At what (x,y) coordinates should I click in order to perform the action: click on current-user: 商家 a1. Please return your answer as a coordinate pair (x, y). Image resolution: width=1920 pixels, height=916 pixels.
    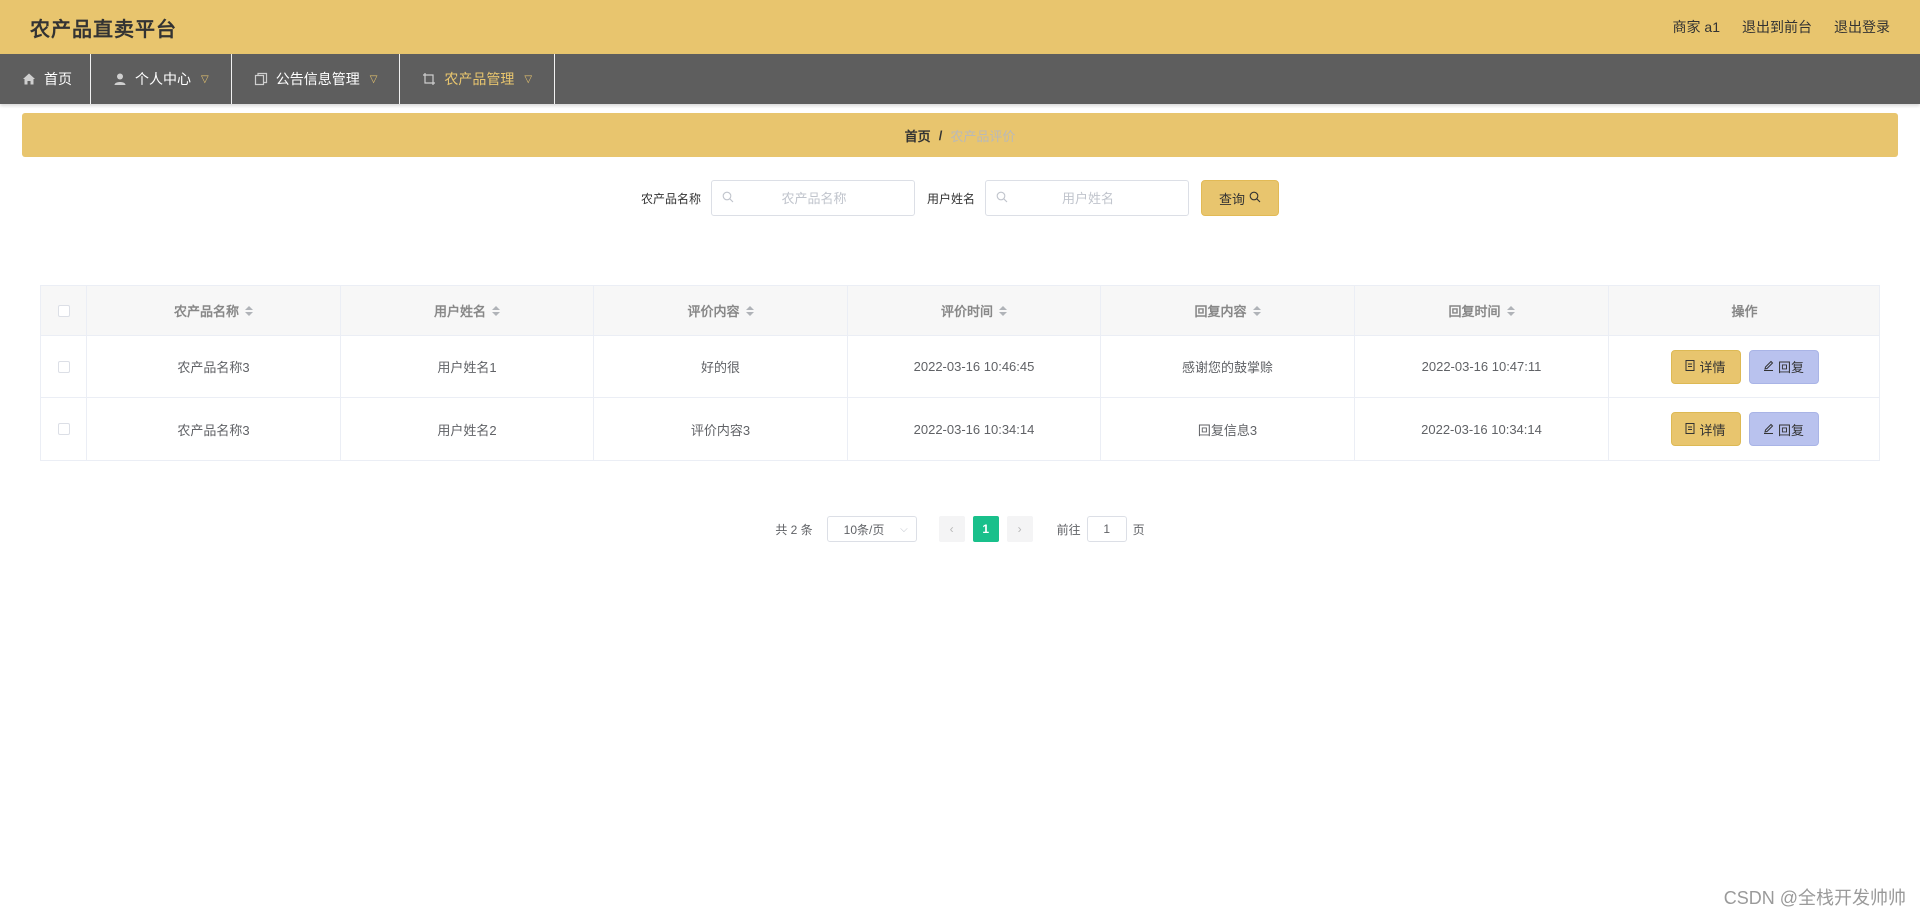
    Looking at the image, I should click on (1696, 27).